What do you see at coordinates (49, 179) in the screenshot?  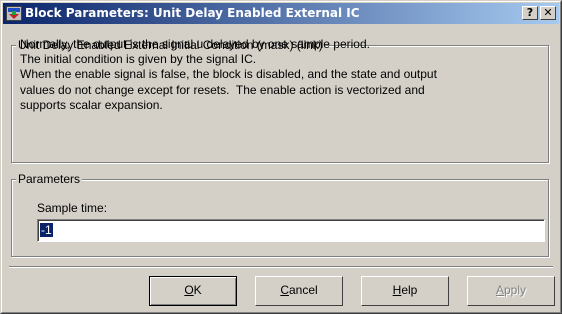 I see `parameters-legend: Parameters` at bounding box center [49, 179].